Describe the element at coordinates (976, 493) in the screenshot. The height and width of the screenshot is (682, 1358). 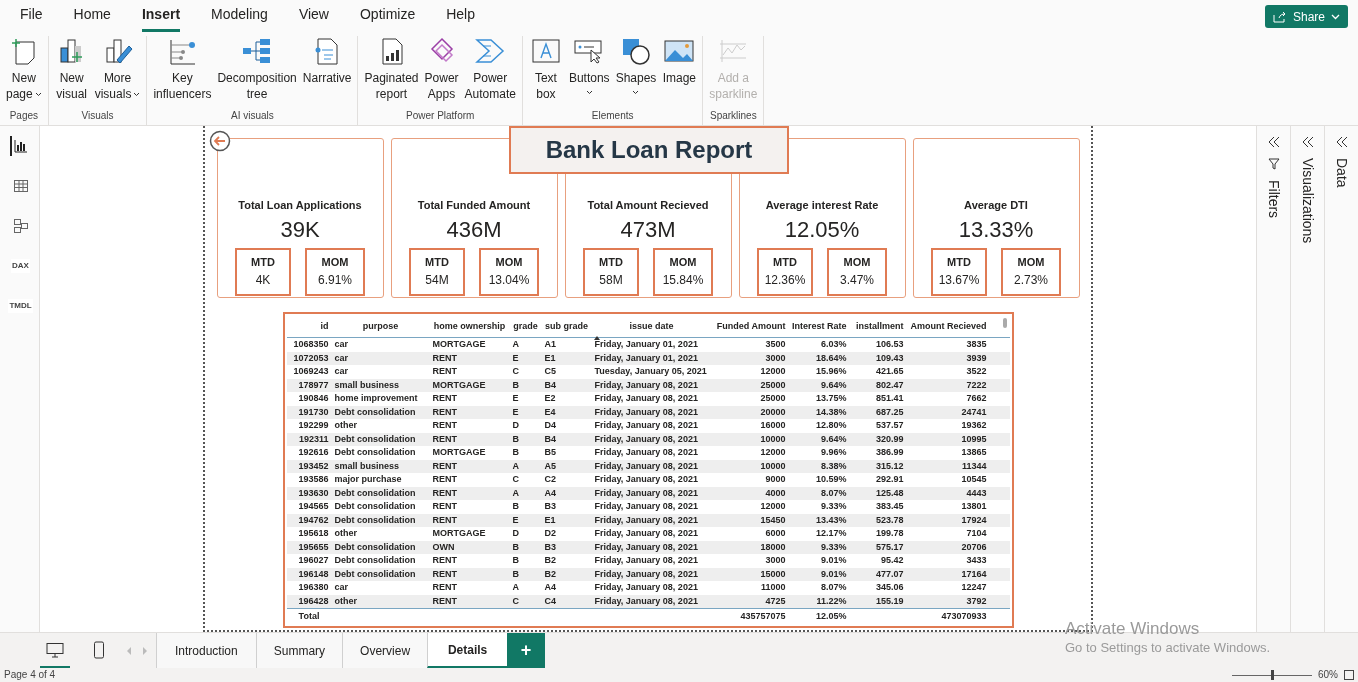
I see `table-cell-text: 4443` at that location.